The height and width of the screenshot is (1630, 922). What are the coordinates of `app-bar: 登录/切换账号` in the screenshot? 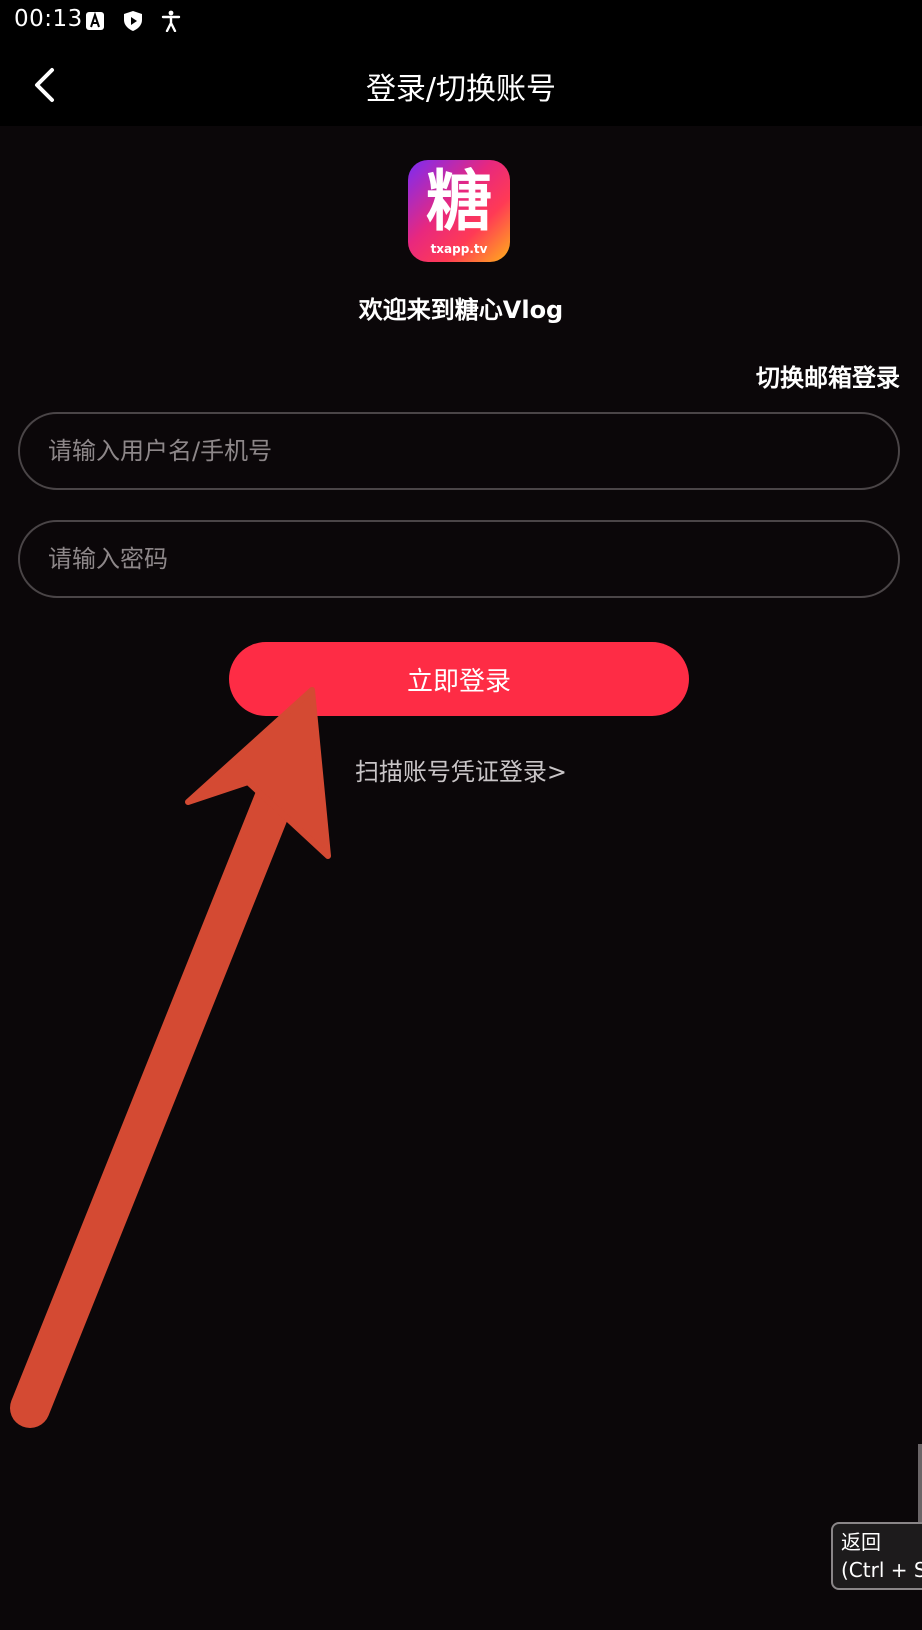 It's located at (461, 85).